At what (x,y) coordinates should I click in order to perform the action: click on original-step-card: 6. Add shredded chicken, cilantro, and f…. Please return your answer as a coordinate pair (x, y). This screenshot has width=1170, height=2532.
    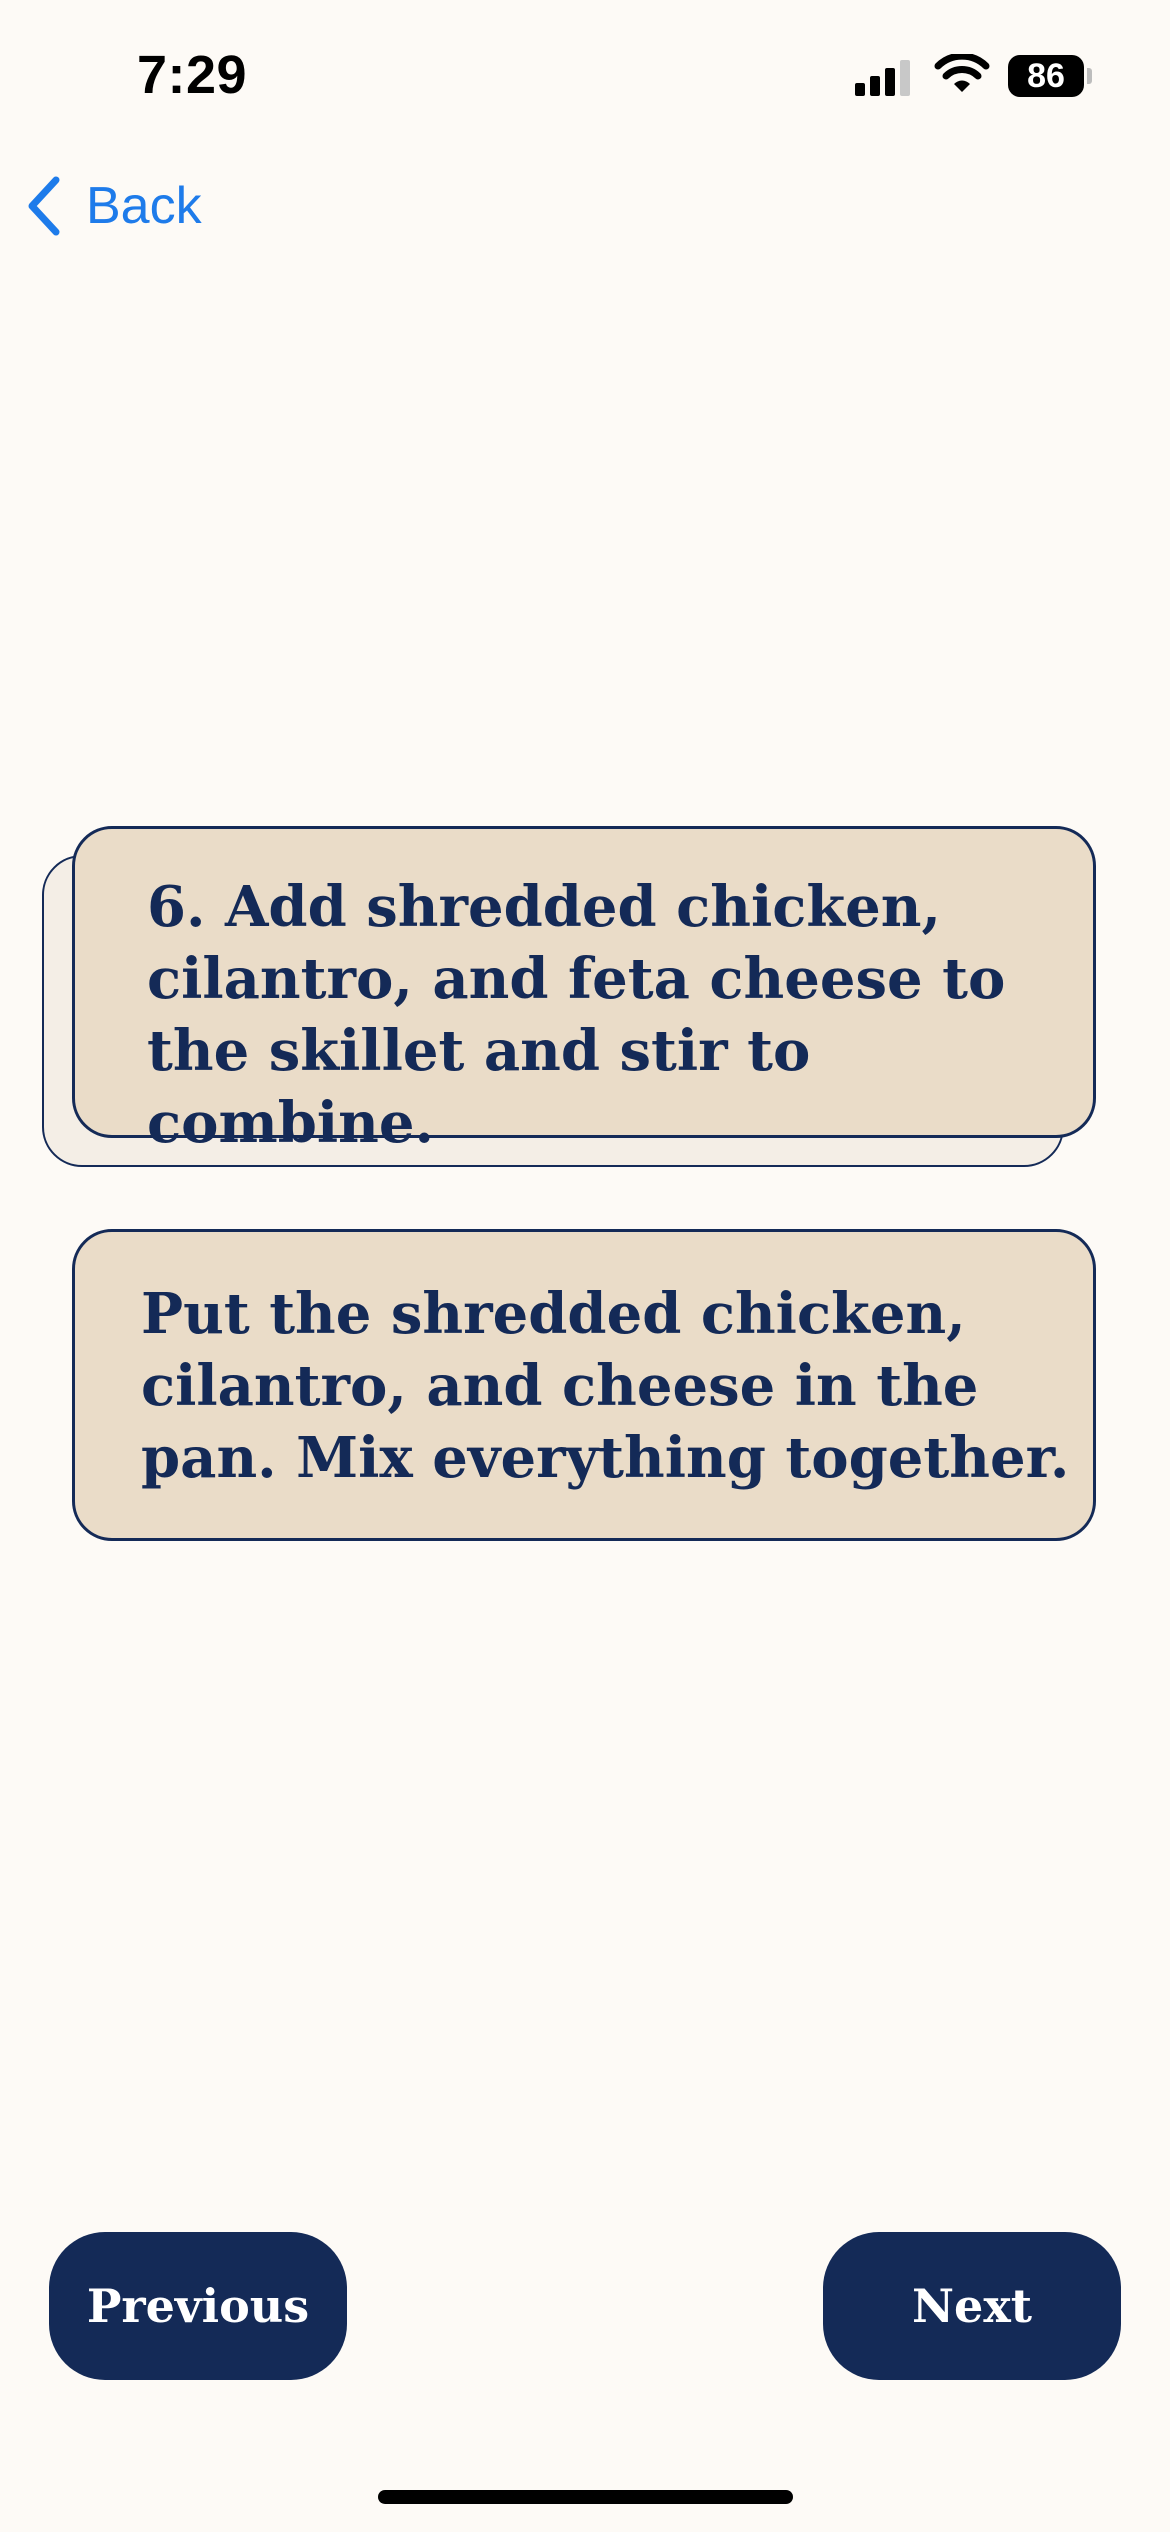
    Looking at the image, I should click on (584, 991).